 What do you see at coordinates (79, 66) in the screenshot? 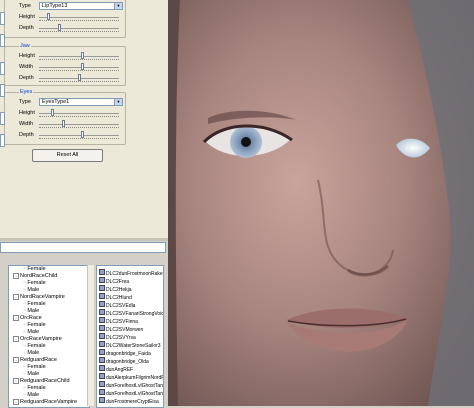
I see `jaw-width-slider` at bounding box center [79, 66].